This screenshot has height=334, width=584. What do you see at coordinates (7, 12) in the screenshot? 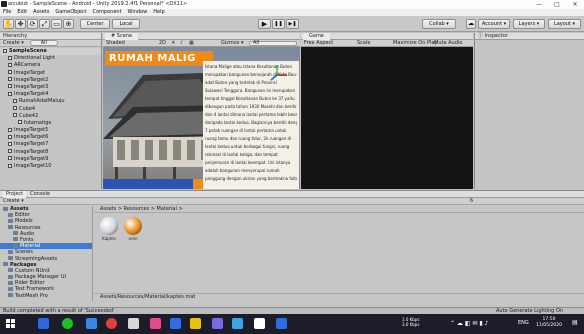
I see `menu-file: File` at bounding box center [7, 12].